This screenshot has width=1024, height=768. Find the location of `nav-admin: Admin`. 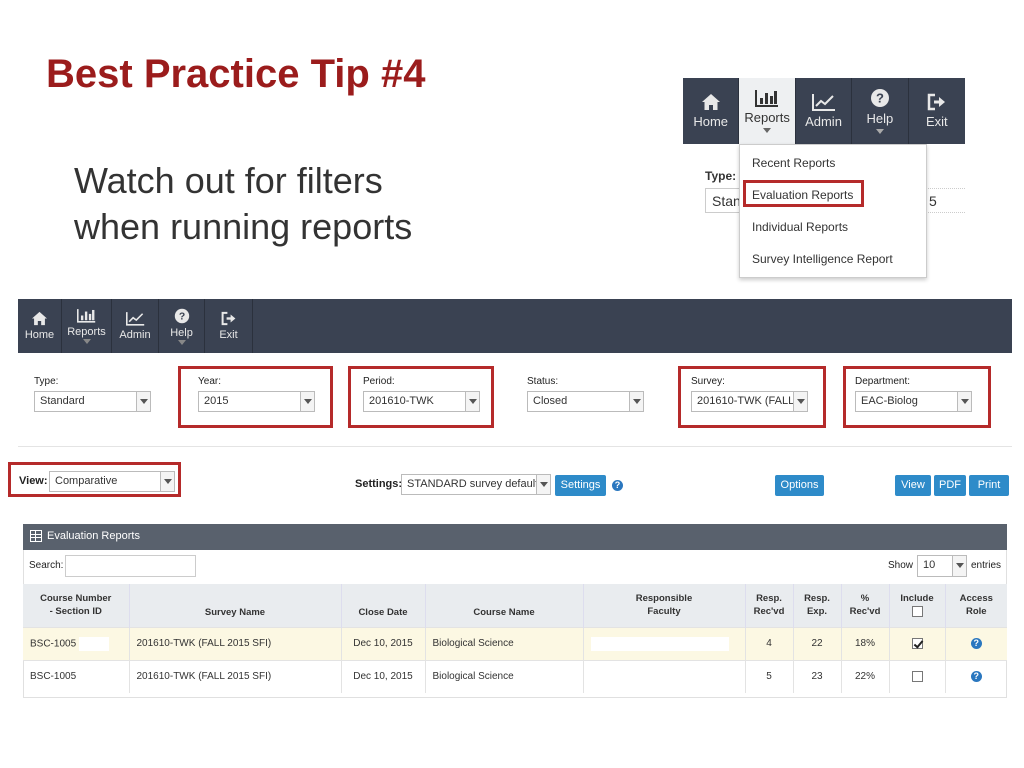

nav-admin: Admin is located at coordinates (135, 326).